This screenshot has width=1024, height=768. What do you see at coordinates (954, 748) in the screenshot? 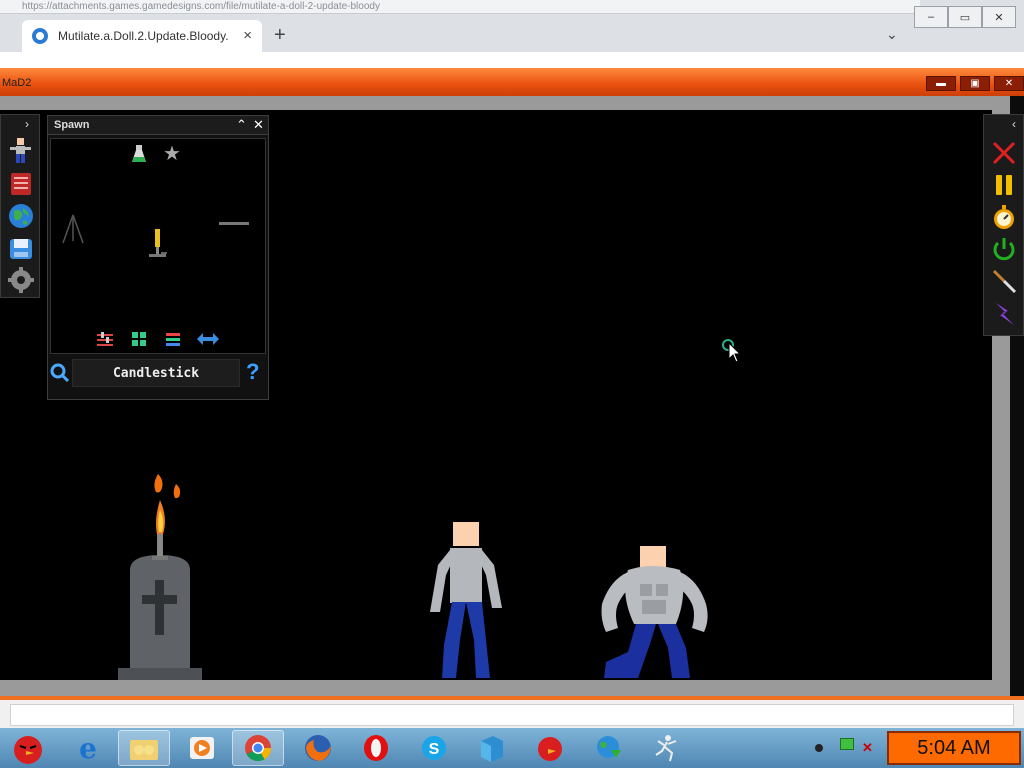
I see `taskbar-clock: 5:04 AM` at bounding box center [954, 748].